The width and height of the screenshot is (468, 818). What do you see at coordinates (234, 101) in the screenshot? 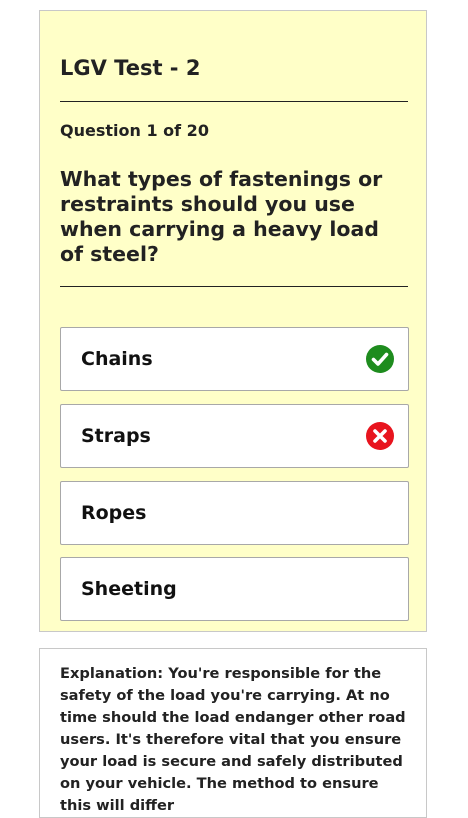
I see `title-divider` at bounding box center [234, 101].